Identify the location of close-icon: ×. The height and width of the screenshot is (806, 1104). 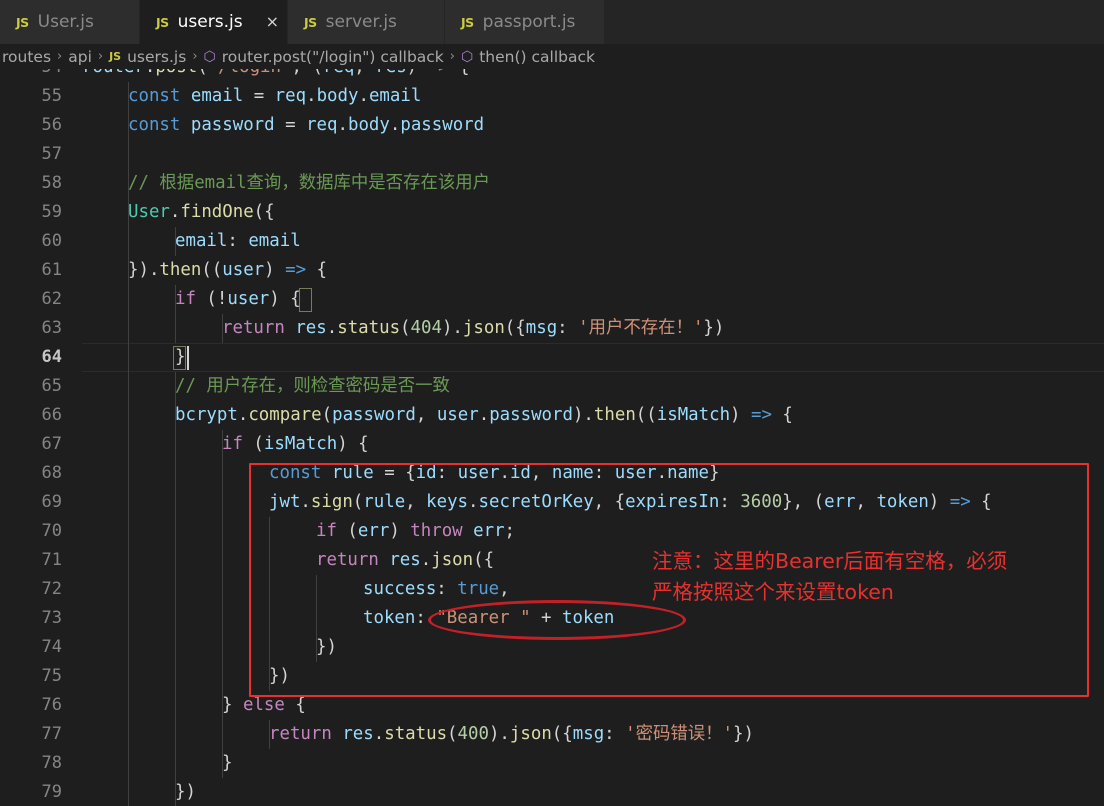
(272, 22).